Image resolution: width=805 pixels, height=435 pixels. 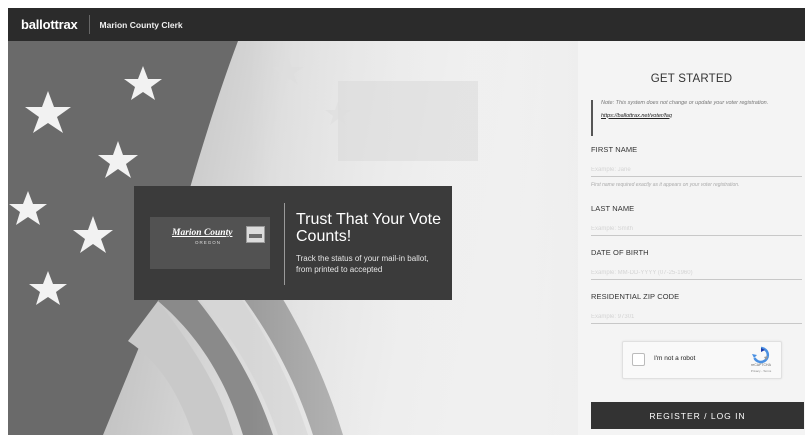 I want to click on recaptcha-terms: Privacy - Terms, so click(x=761, y=371).